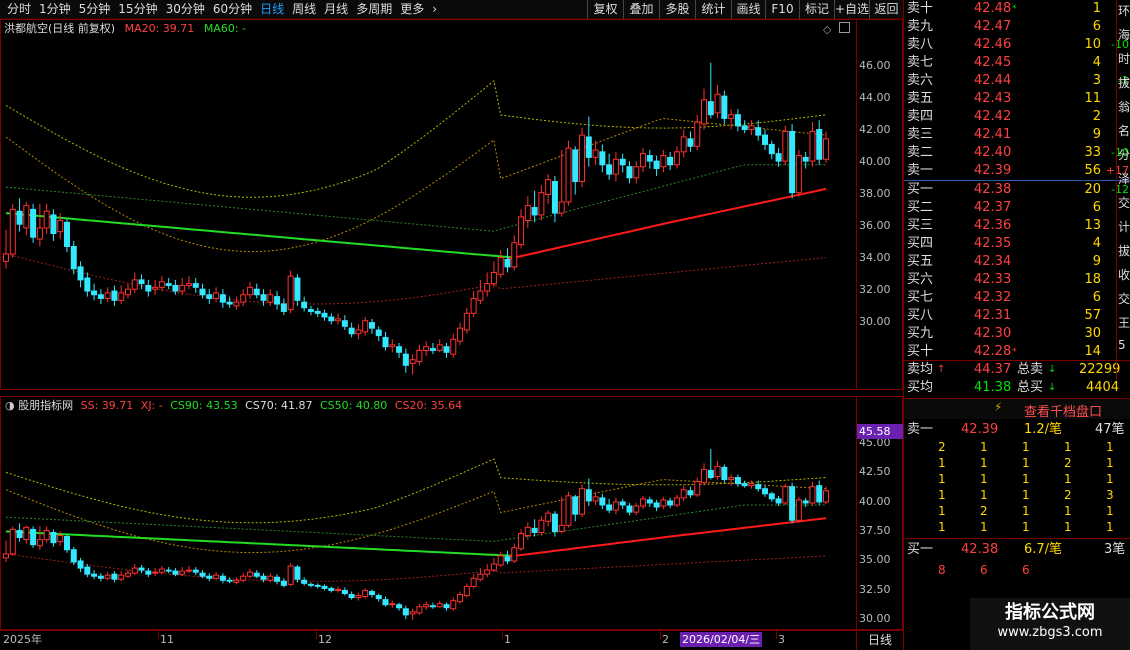 Image resolution: width=1130 pixels, height=650 pixels. What do you see at coordinates (920, 152) in the screenshot?
I see `ask-label: 卖二` at bounding box center [920, 152].